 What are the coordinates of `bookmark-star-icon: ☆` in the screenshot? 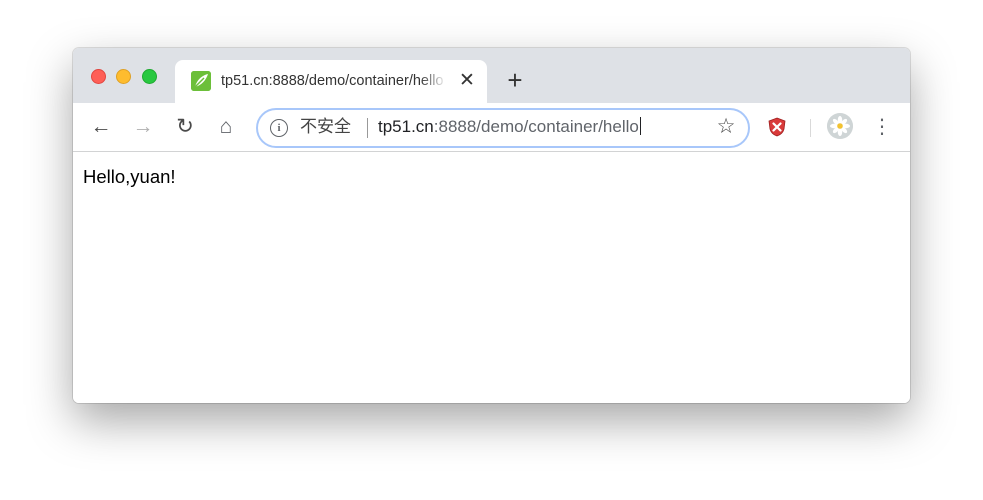 It's located at (726, 127).